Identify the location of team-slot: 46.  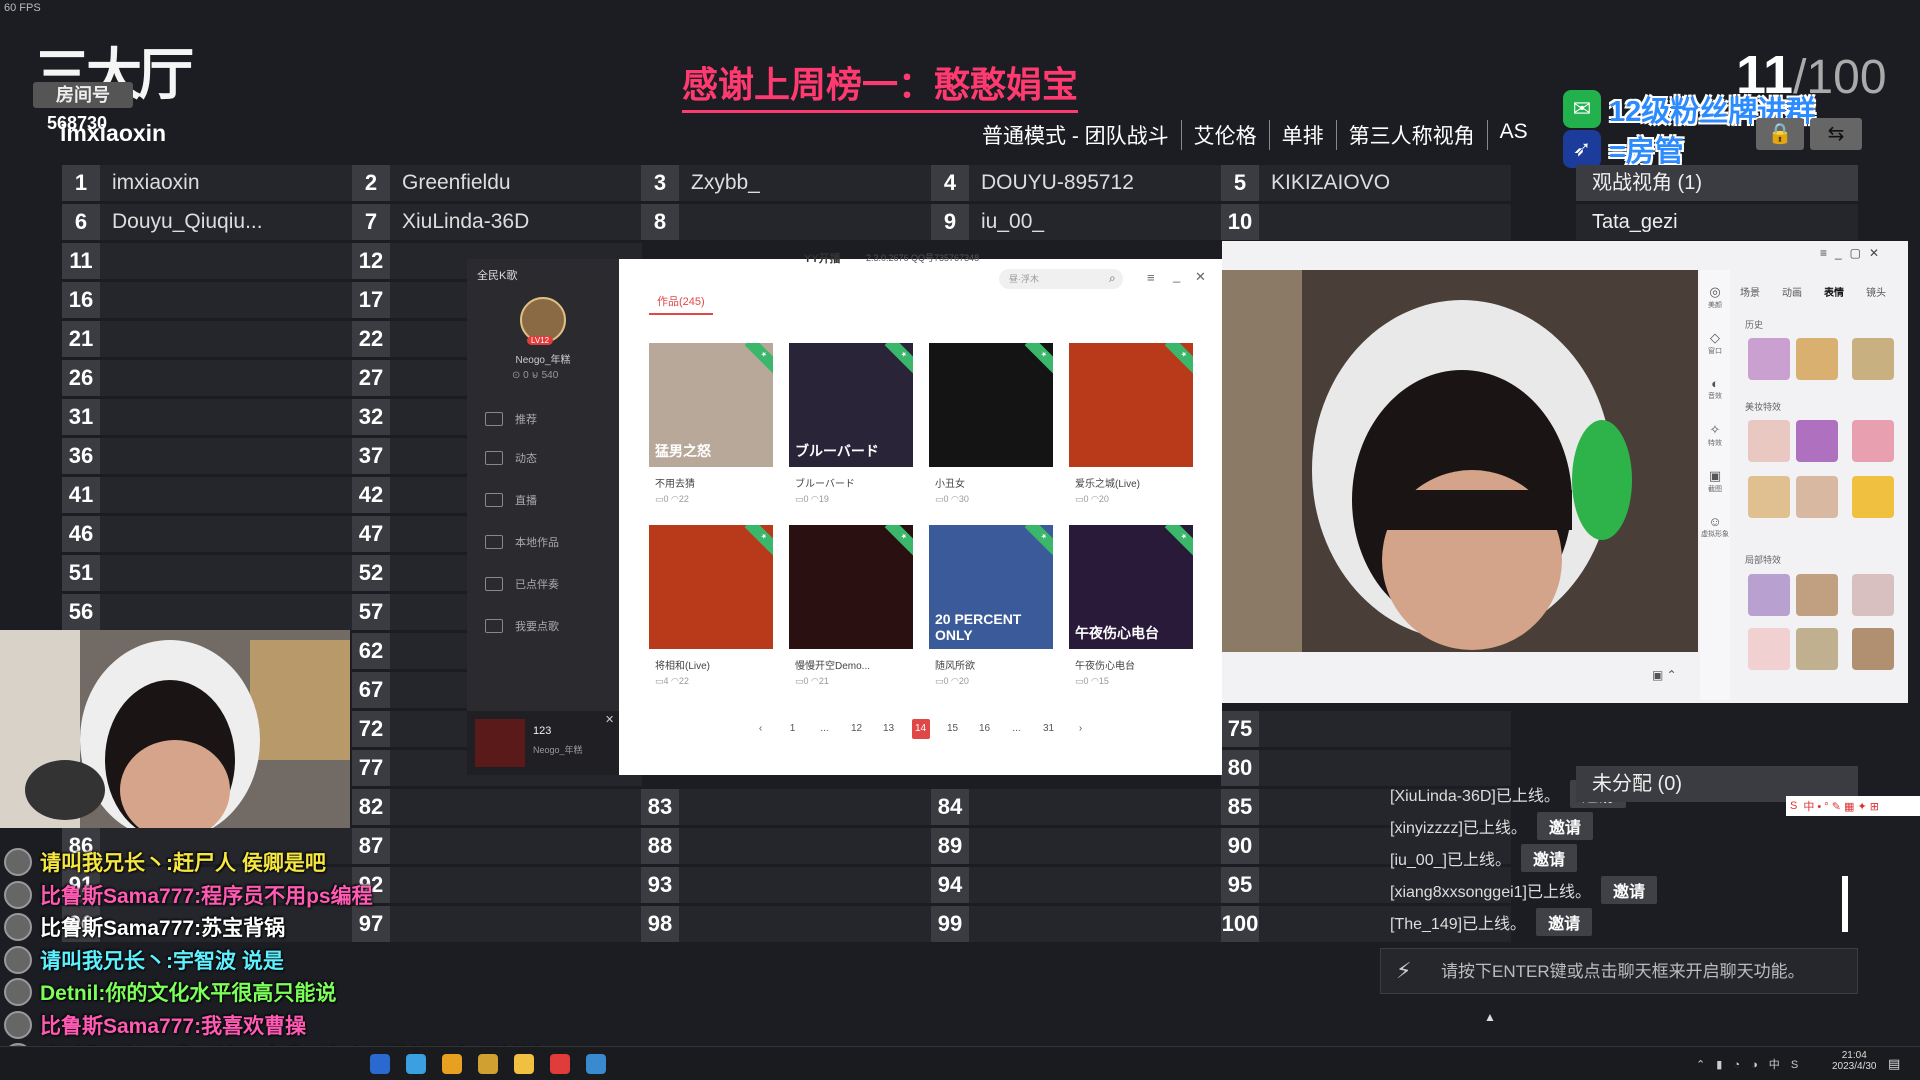
(207, 534).